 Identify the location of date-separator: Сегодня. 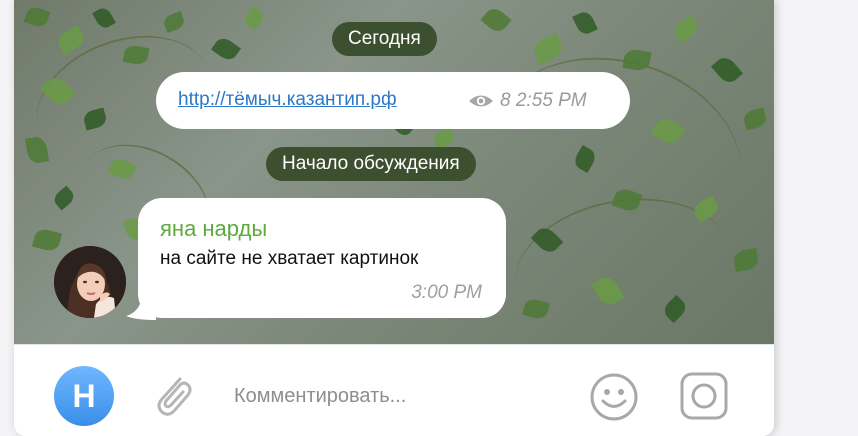
(384, 39).